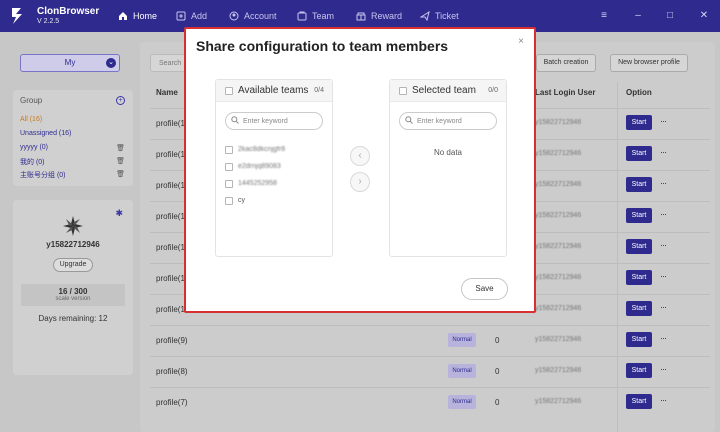 The height and width of the screenshot is (432, 720). Describe the element at coordinates (73, 244) in the screenshot. I see `username: y15822712946` at that location.